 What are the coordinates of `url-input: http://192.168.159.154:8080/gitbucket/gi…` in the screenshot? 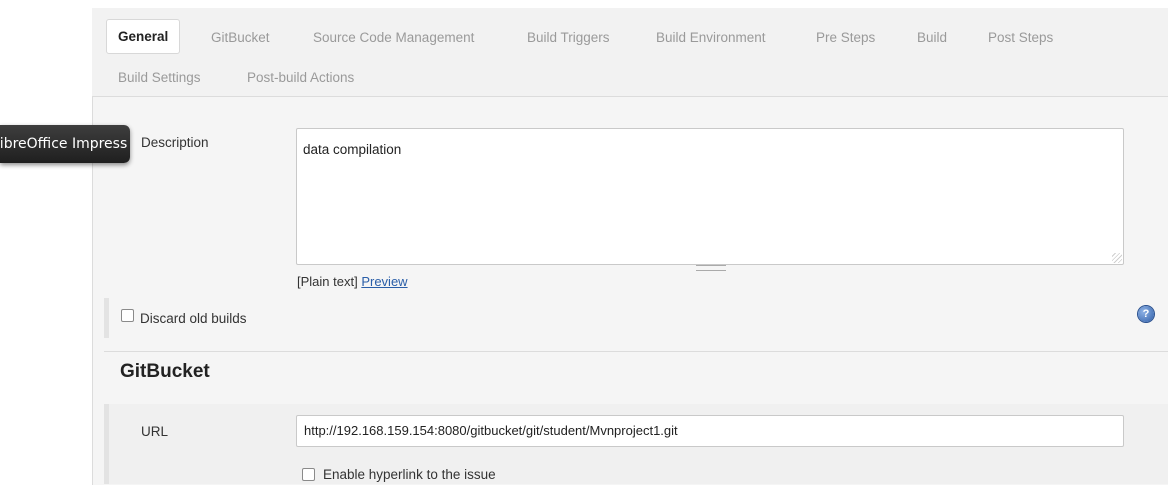 It's located at (710, 431).